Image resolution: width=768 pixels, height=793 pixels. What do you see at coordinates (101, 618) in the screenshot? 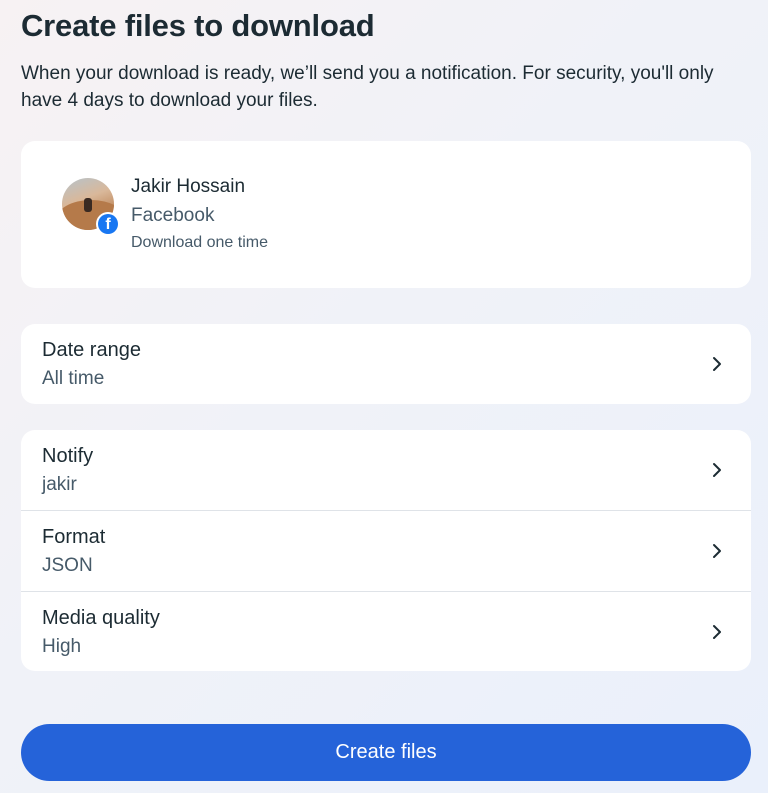
I see `media-quality-label: Media quality` at bounding box center [101, 618].